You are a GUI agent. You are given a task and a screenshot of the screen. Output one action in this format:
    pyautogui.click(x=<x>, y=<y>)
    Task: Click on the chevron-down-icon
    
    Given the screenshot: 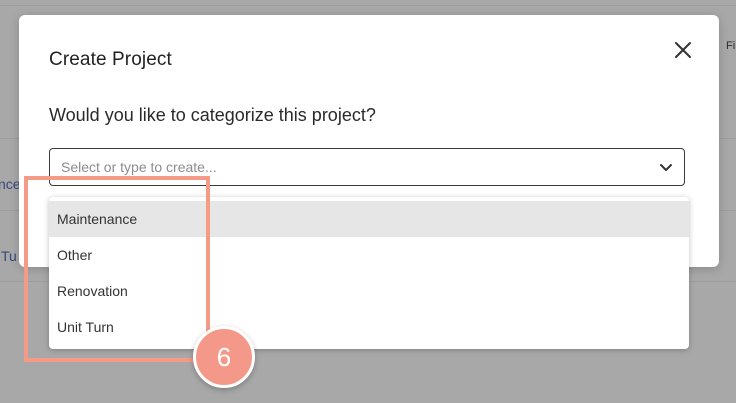 What is the action you would take?
    pyautogui.click(x=666, y=167)
    